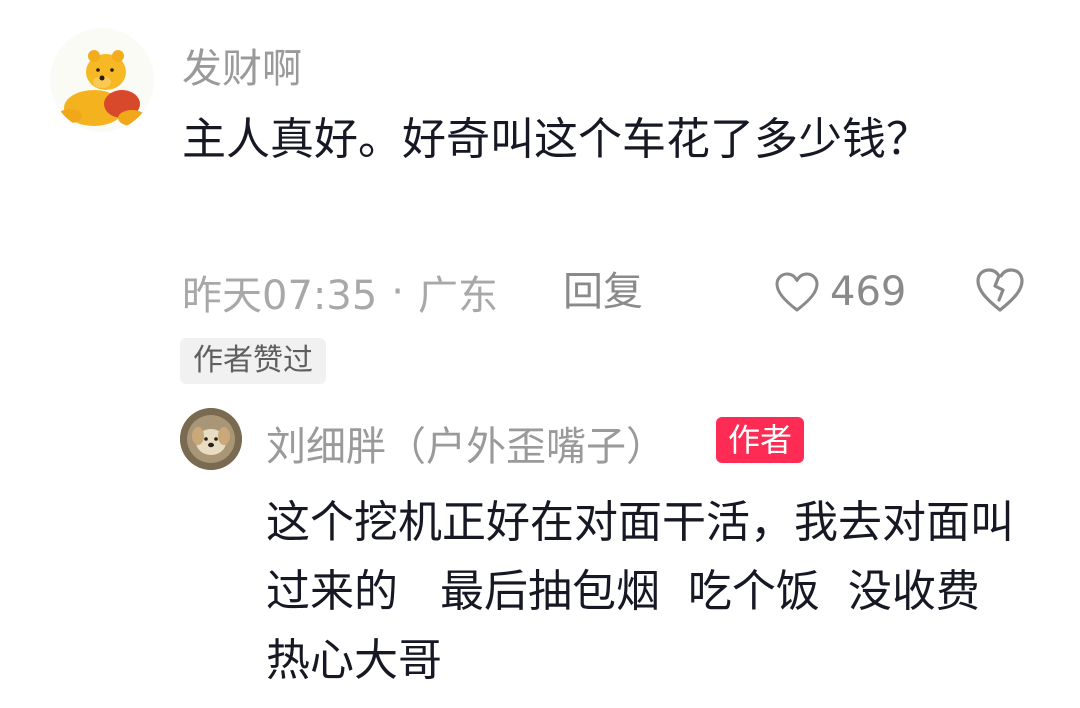  I want to click on like-button: 469, so click(840, 292).